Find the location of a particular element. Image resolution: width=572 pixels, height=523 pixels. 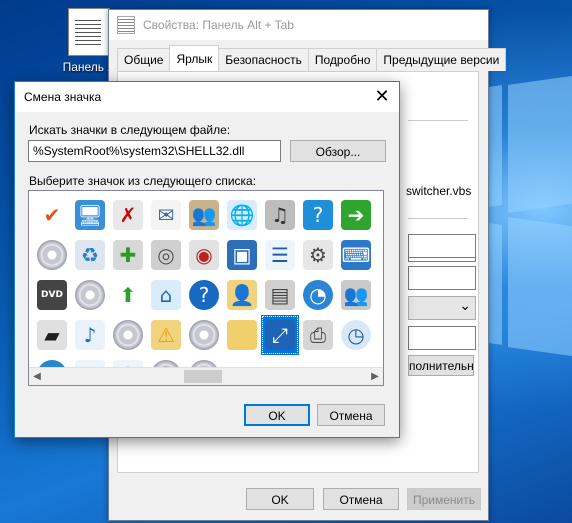

add-music-icon: ♪ is located at coordinates (90, 335).